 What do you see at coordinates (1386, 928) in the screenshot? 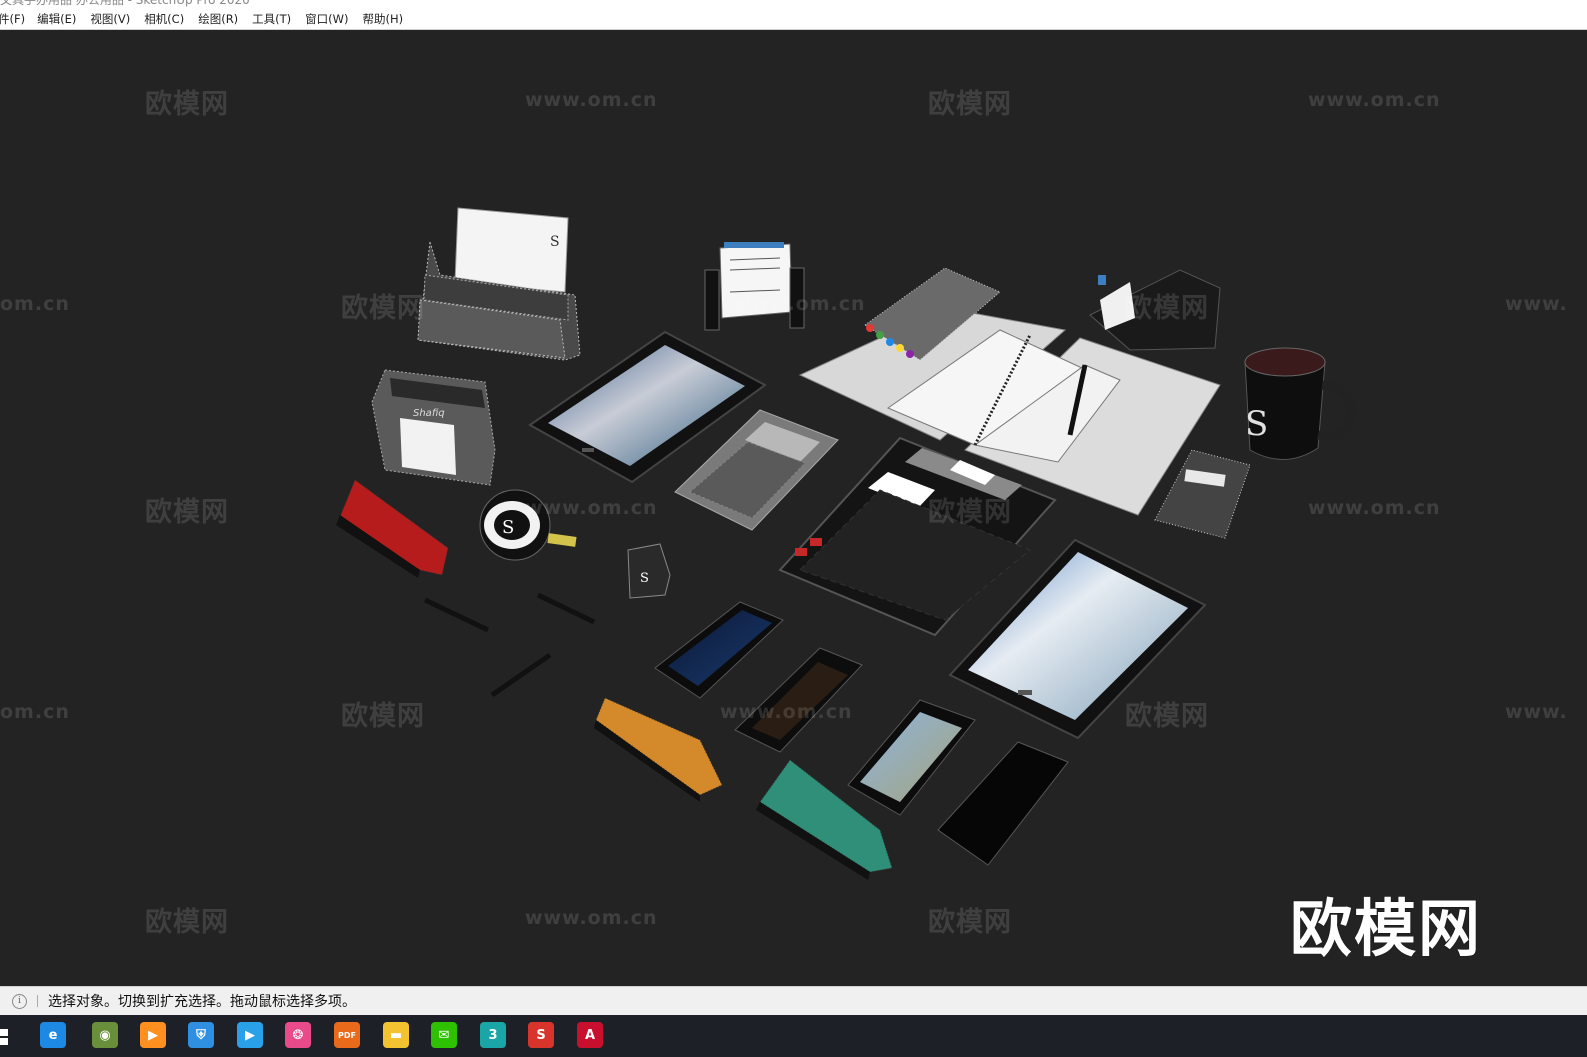
I see `brand-logo: 欧模网` at bounding box center [1386, 928].